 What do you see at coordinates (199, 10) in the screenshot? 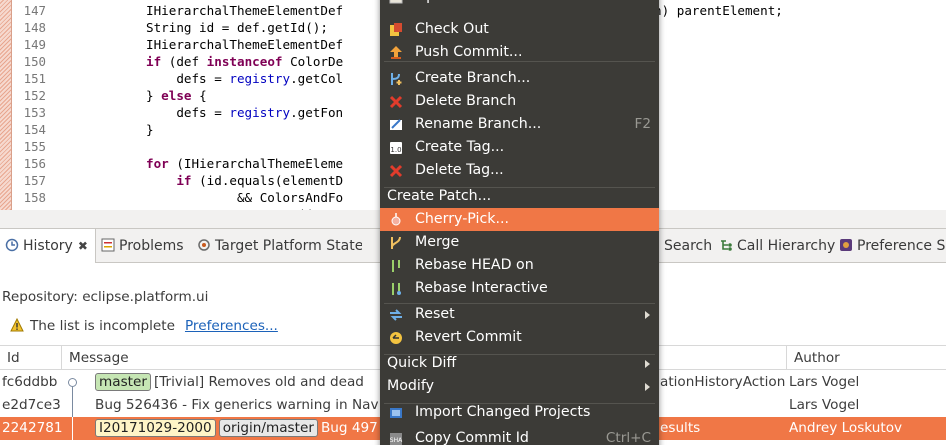
I see `code-token: IHierarchalThemeElementDef` at bounding box center [199, 10].